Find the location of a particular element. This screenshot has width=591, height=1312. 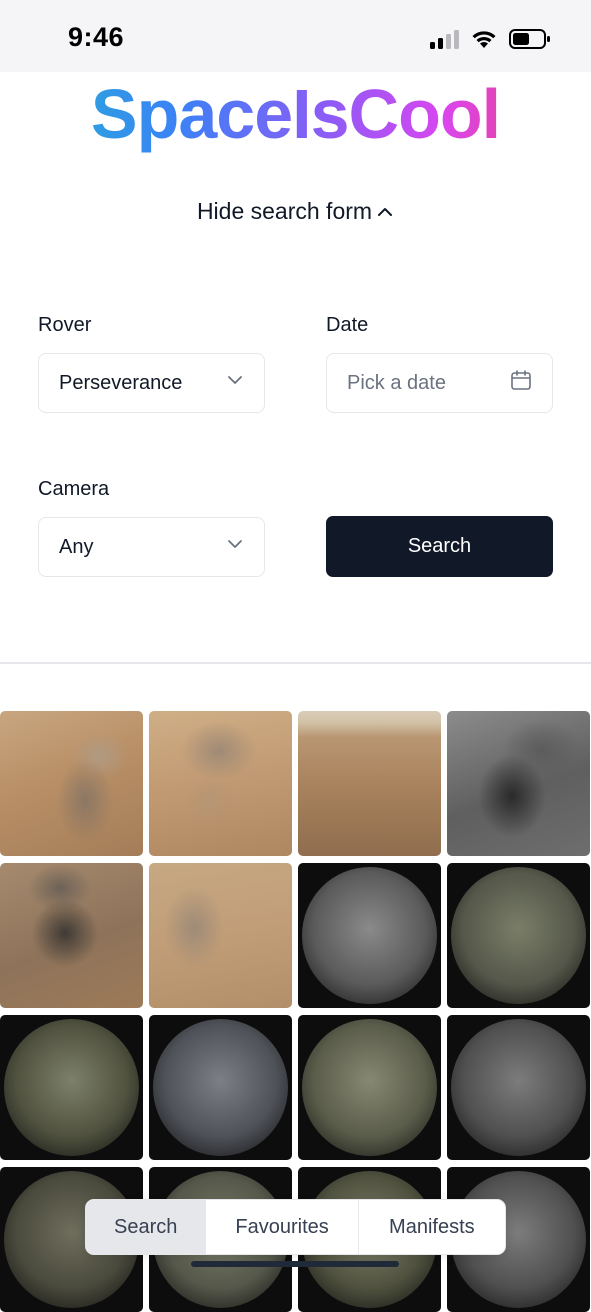

app-logo: SpaceIsCool is located at coordinates (295, 114).